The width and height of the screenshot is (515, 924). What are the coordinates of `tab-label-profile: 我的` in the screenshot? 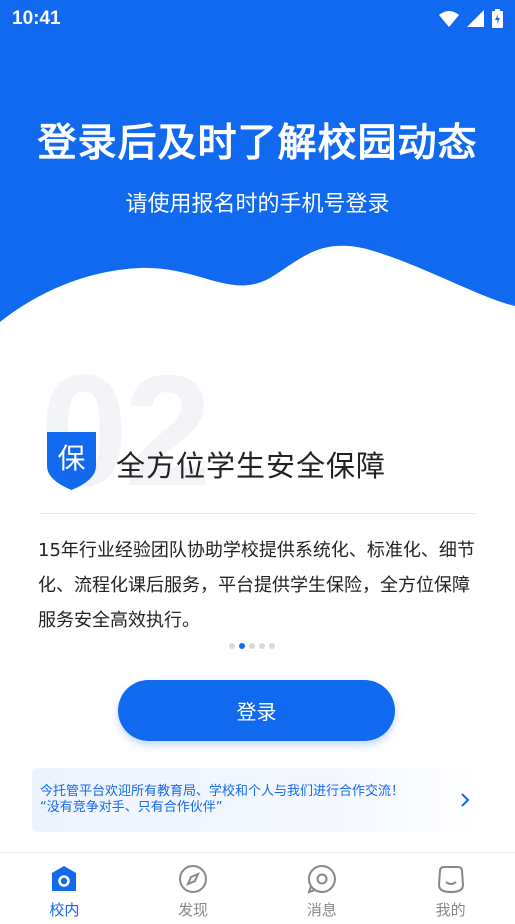 It's located at (450, 910).